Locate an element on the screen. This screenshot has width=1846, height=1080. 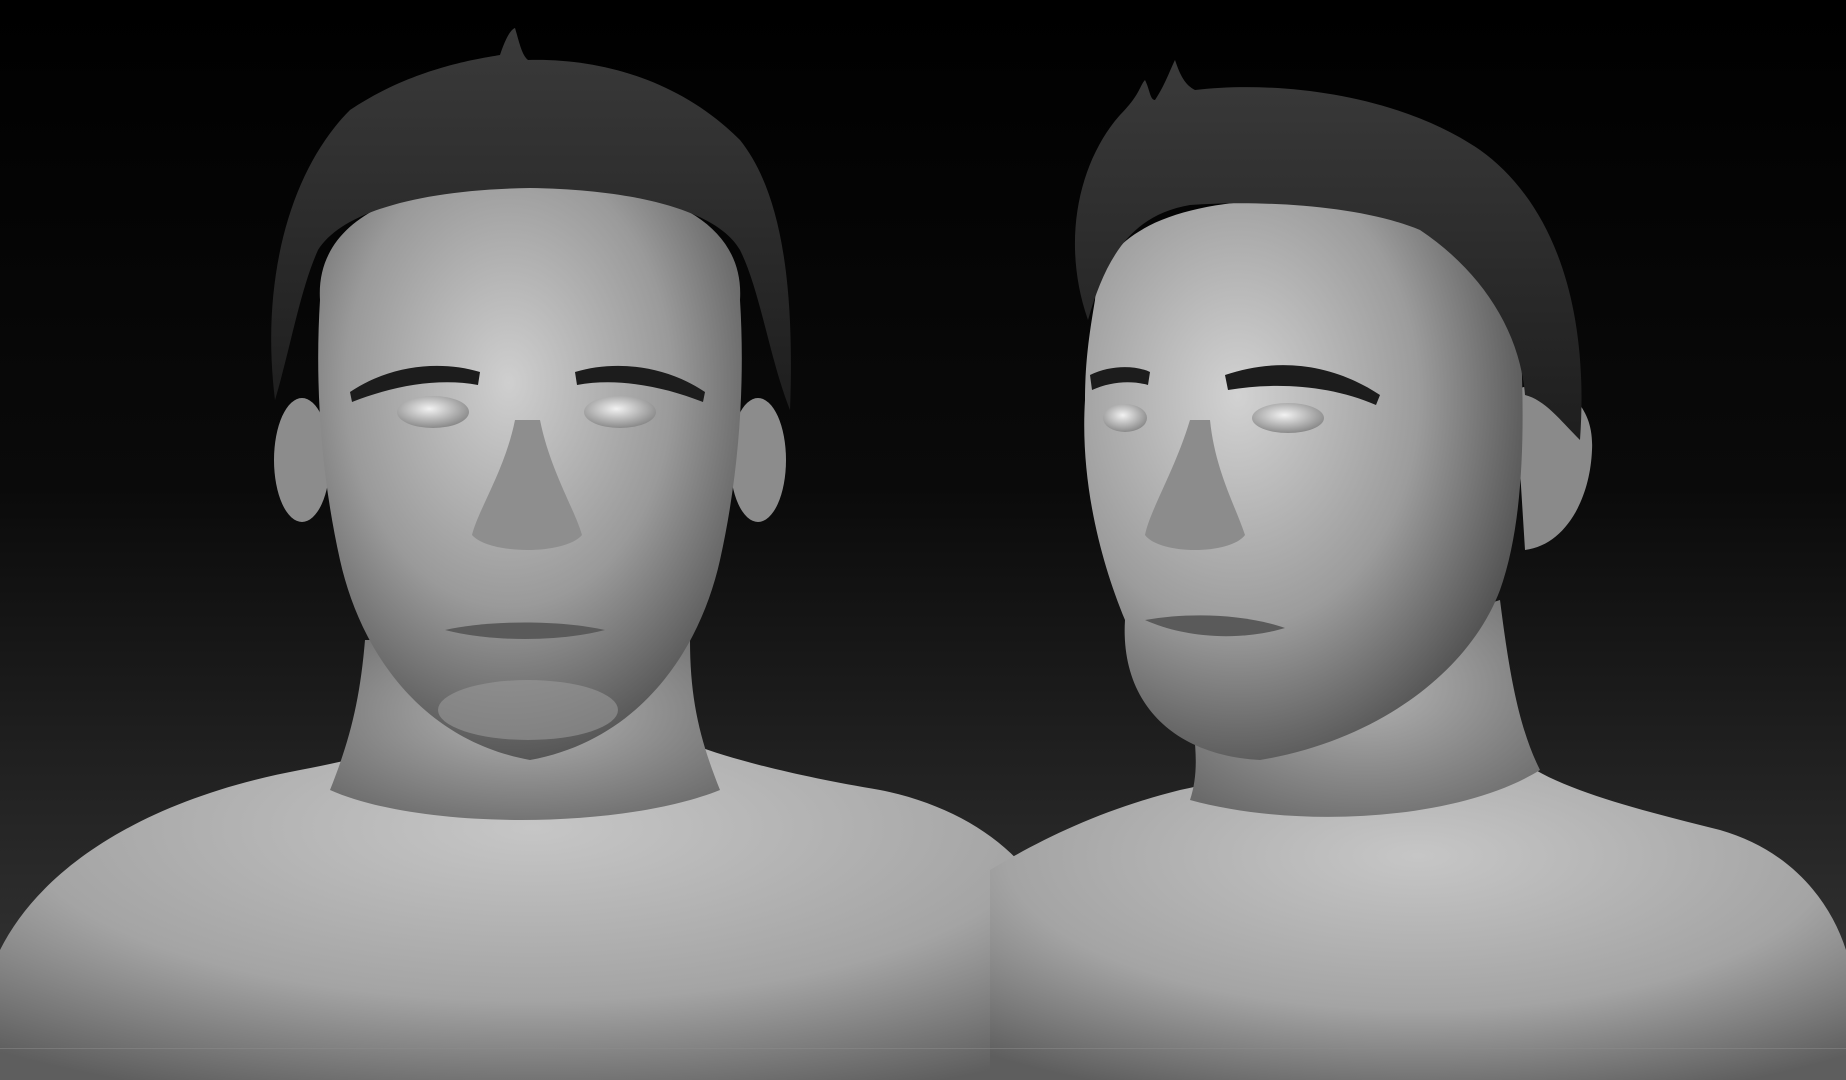
chin is located at coordinates (528, 710).